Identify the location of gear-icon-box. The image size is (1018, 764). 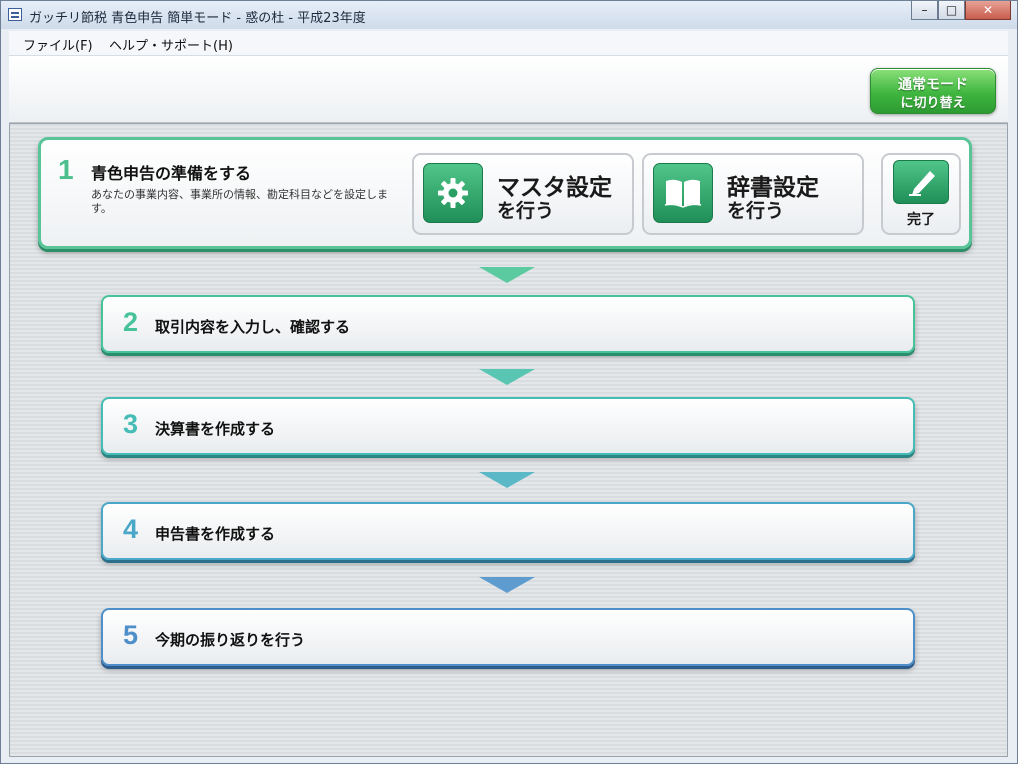
(453, 193).